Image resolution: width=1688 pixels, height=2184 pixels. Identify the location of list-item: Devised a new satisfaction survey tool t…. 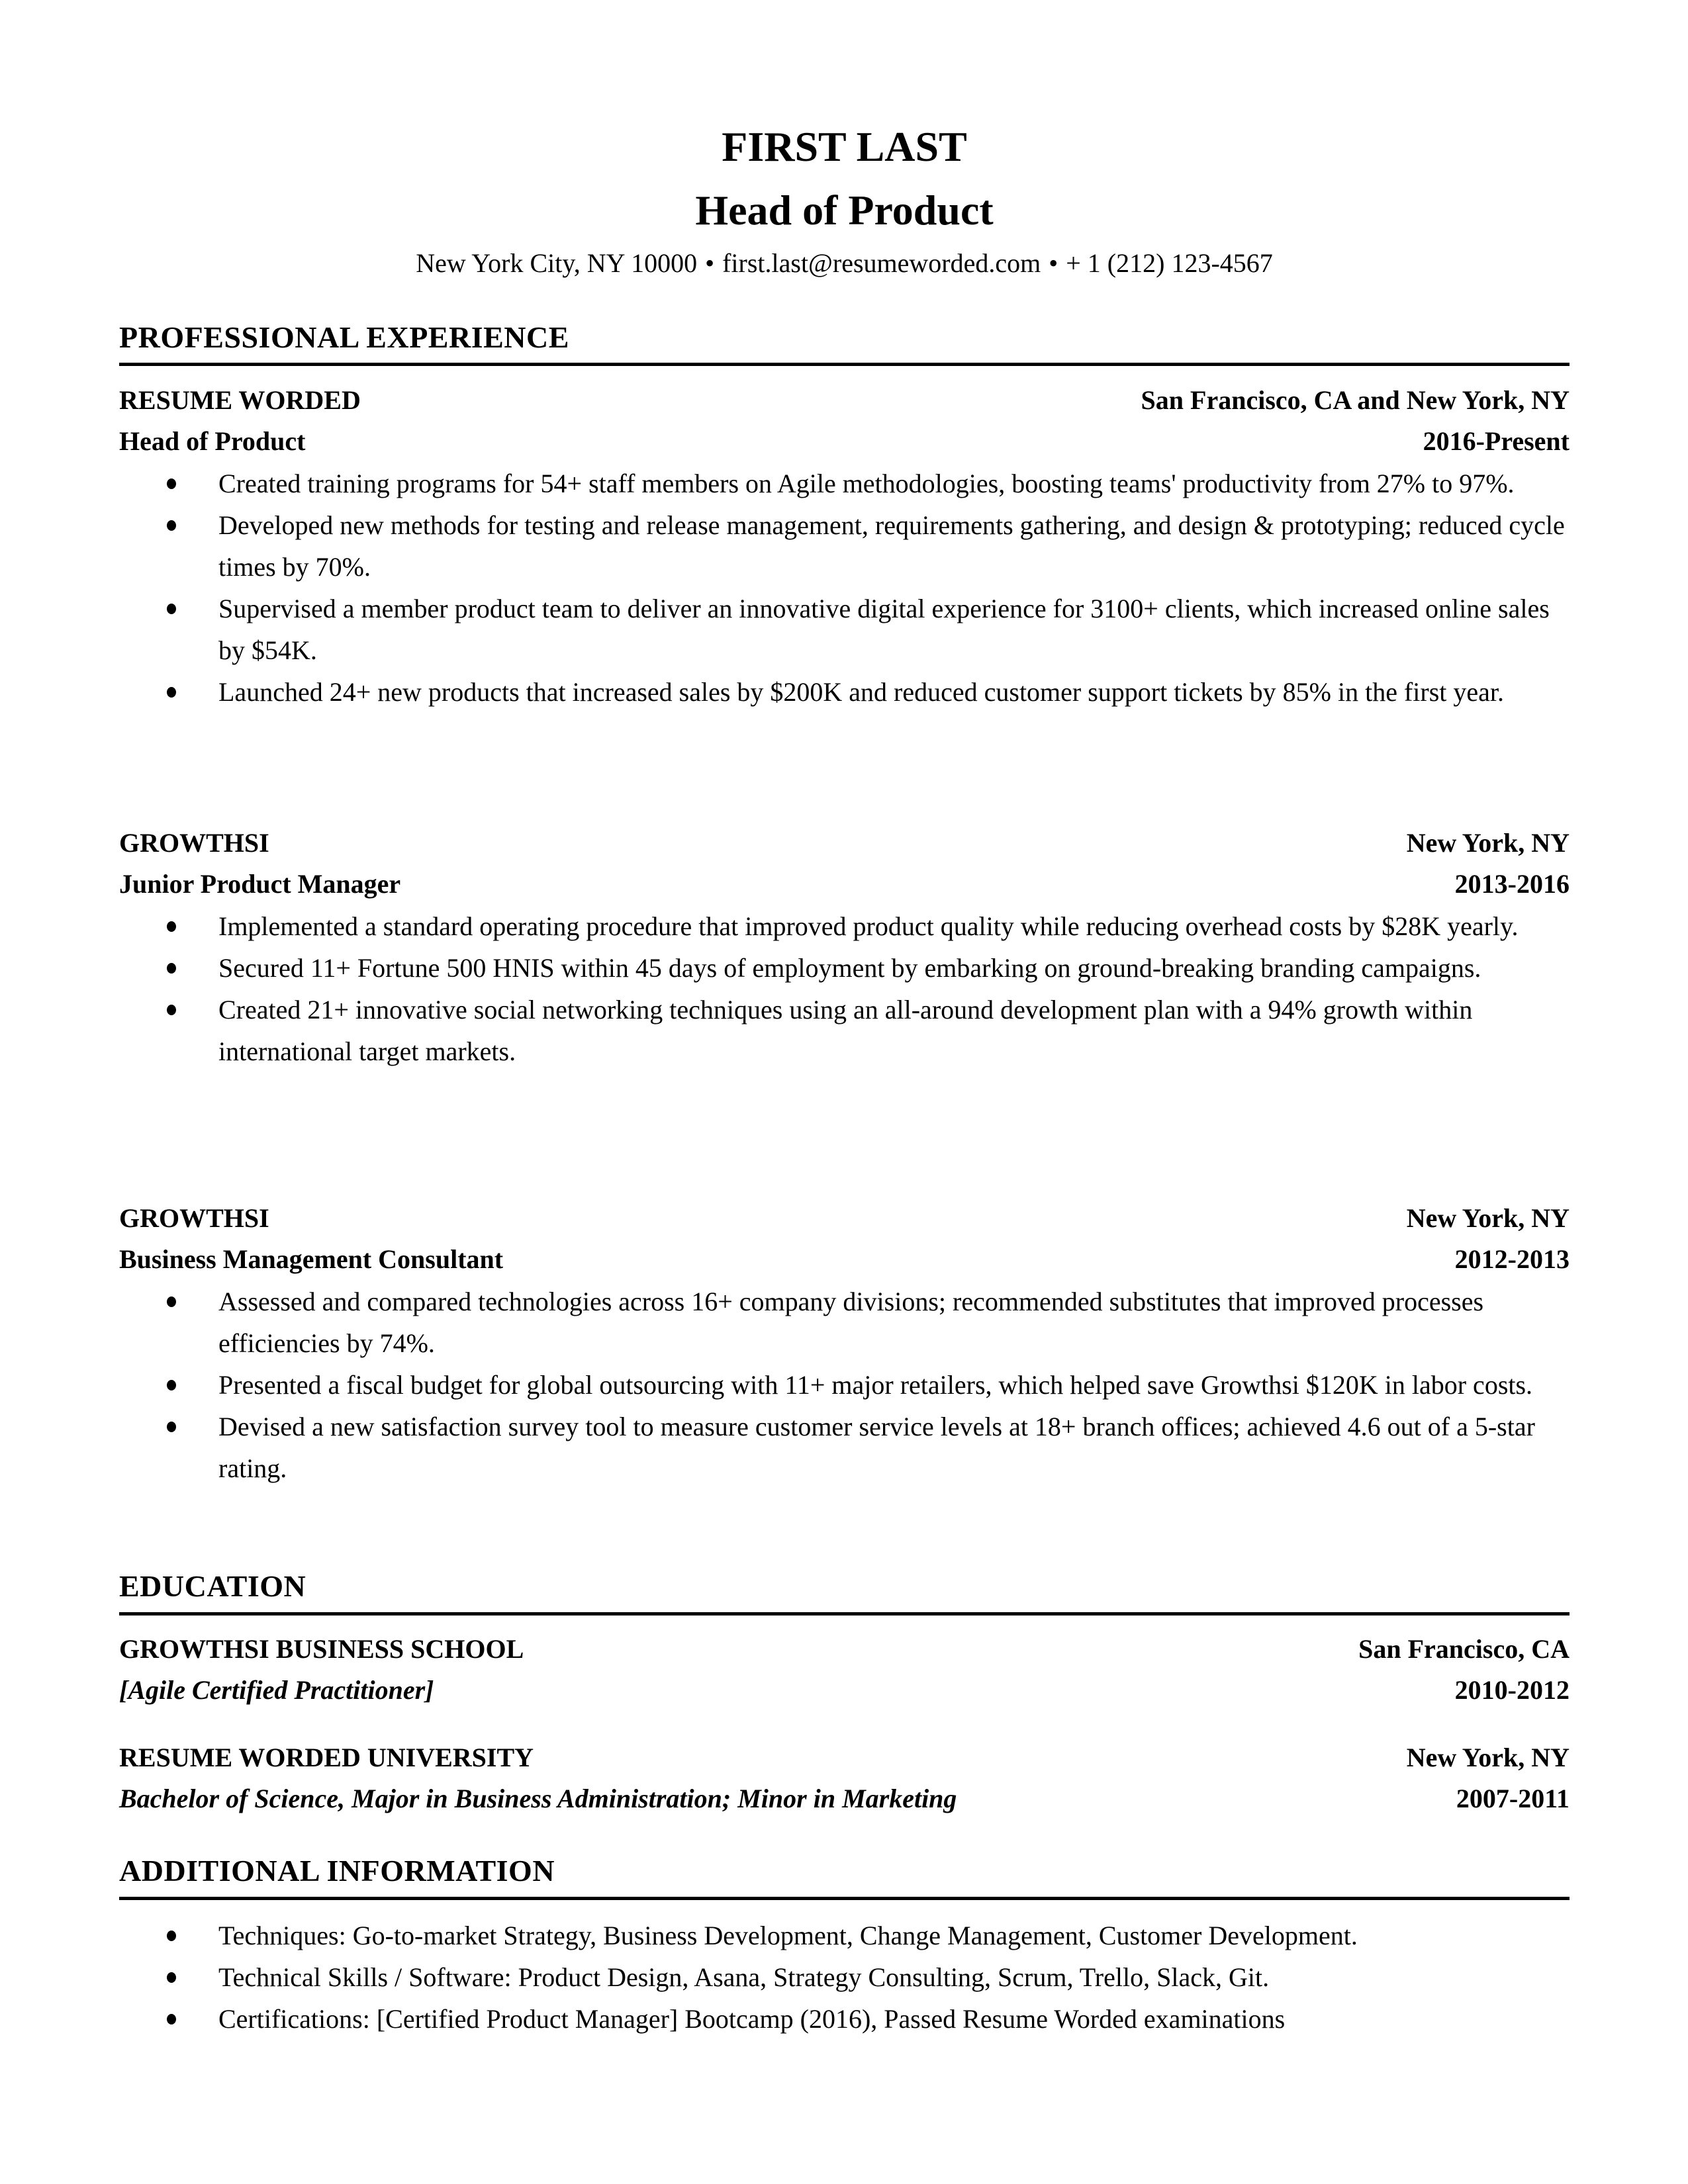
(844, 1447).